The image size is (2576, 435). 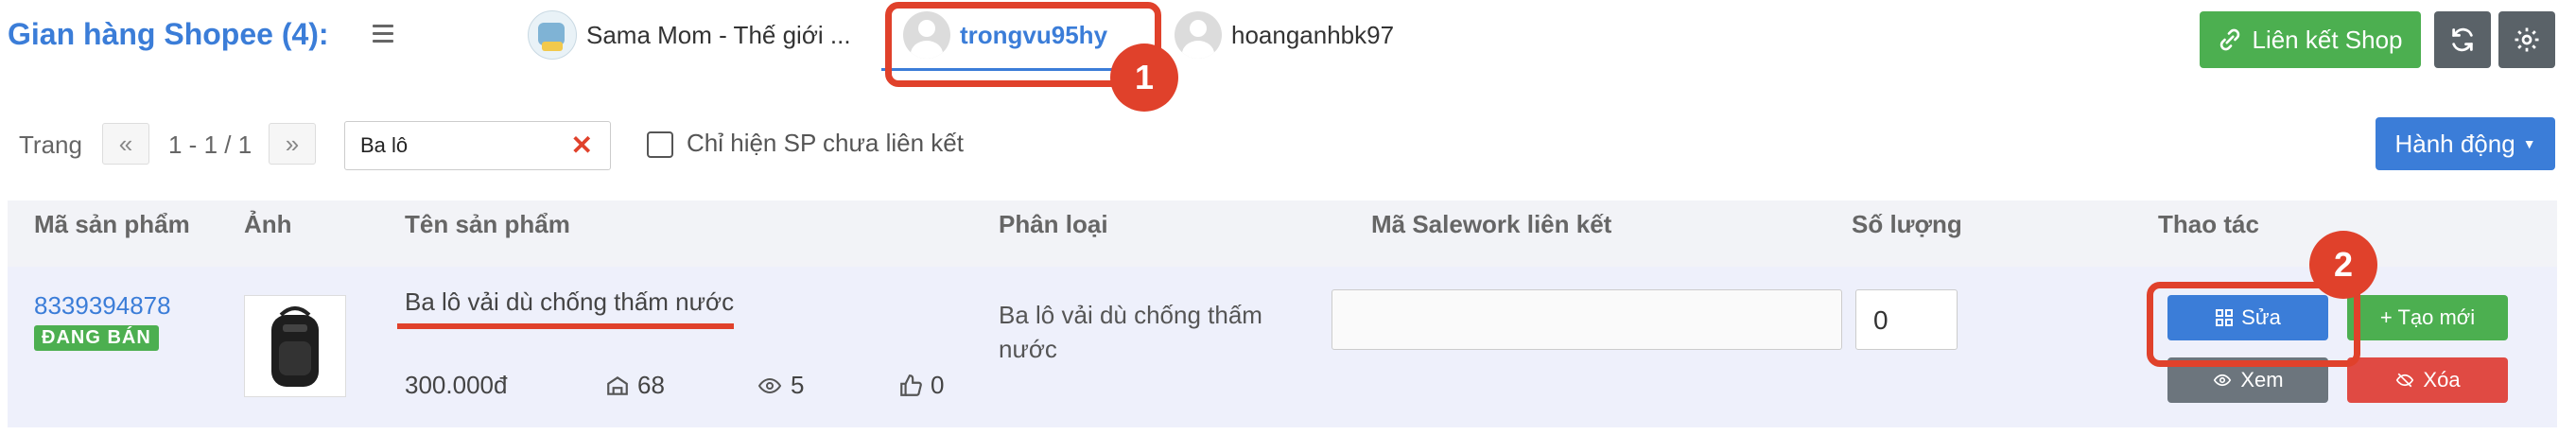 I want to click on column-header-product-name: Tên sản phẩm, so click(x=488, y=224).